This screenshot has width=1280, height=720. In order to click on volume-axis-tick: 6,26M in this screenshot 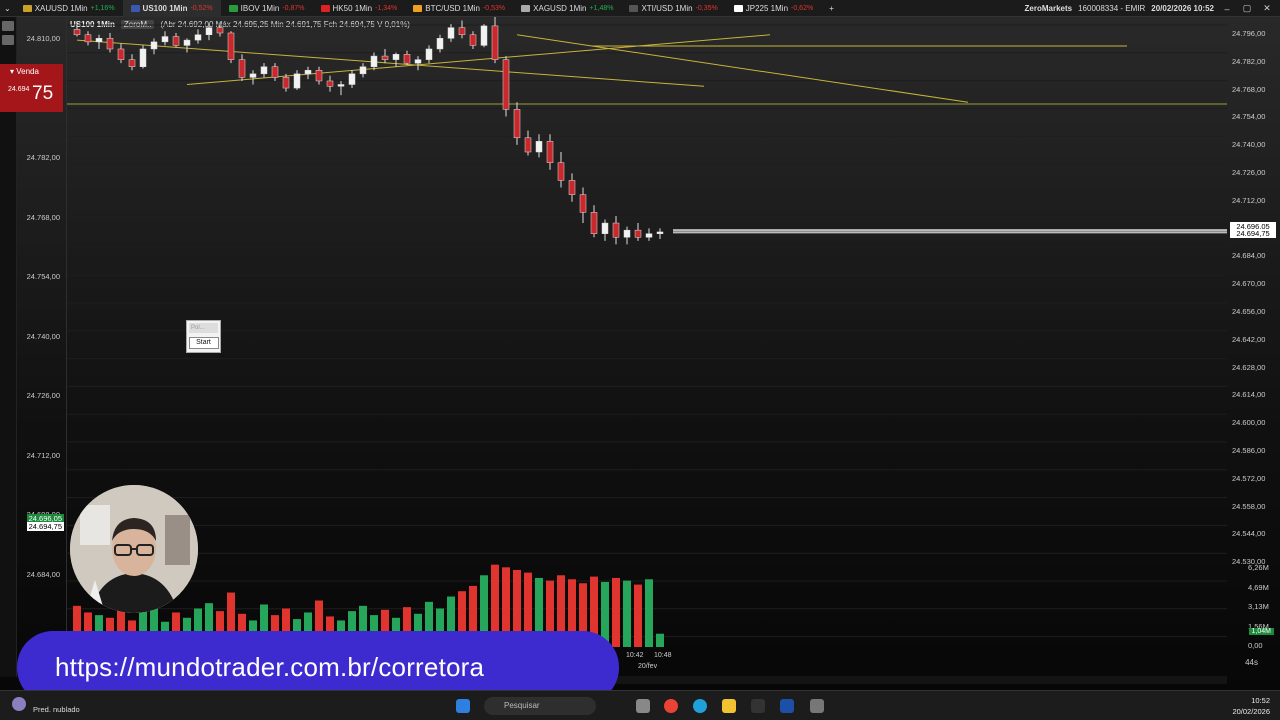, I will do `click(1258, 567)`.